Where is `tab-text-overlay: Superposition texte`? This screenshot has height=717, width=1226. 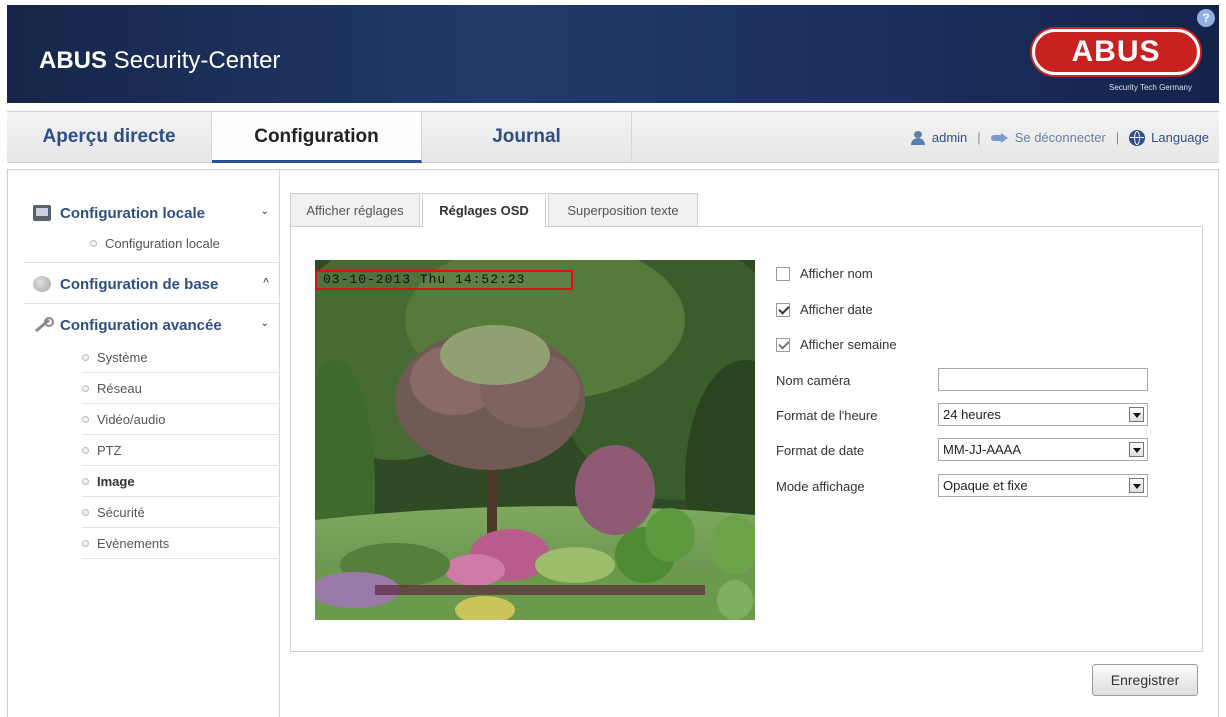
tab-text-overlay: Superposition texte is located at coordinates (623, 209).